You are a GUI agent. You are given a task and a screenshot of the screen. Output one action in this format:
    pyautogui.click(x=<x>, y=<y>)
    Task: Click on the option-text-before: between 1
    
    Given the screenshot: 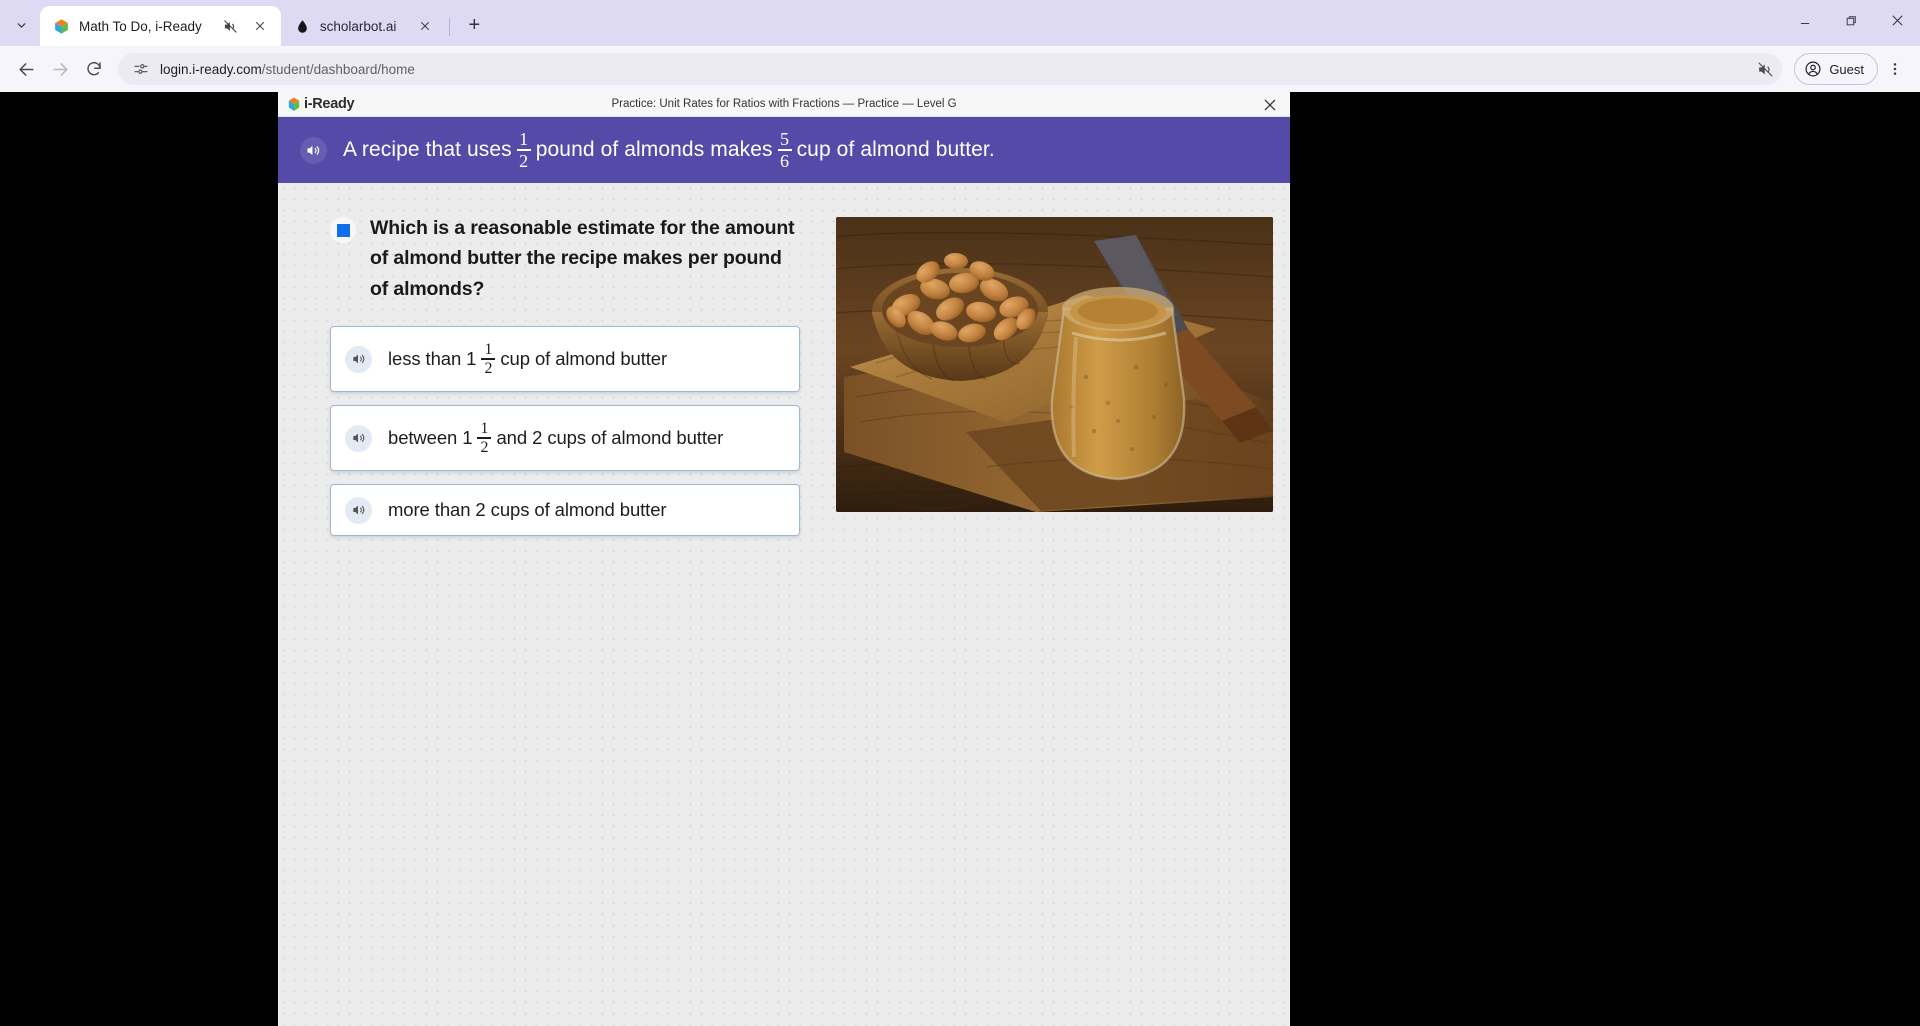 What is the action you would take?
    pyautogui.click(x=430, y=438)
    